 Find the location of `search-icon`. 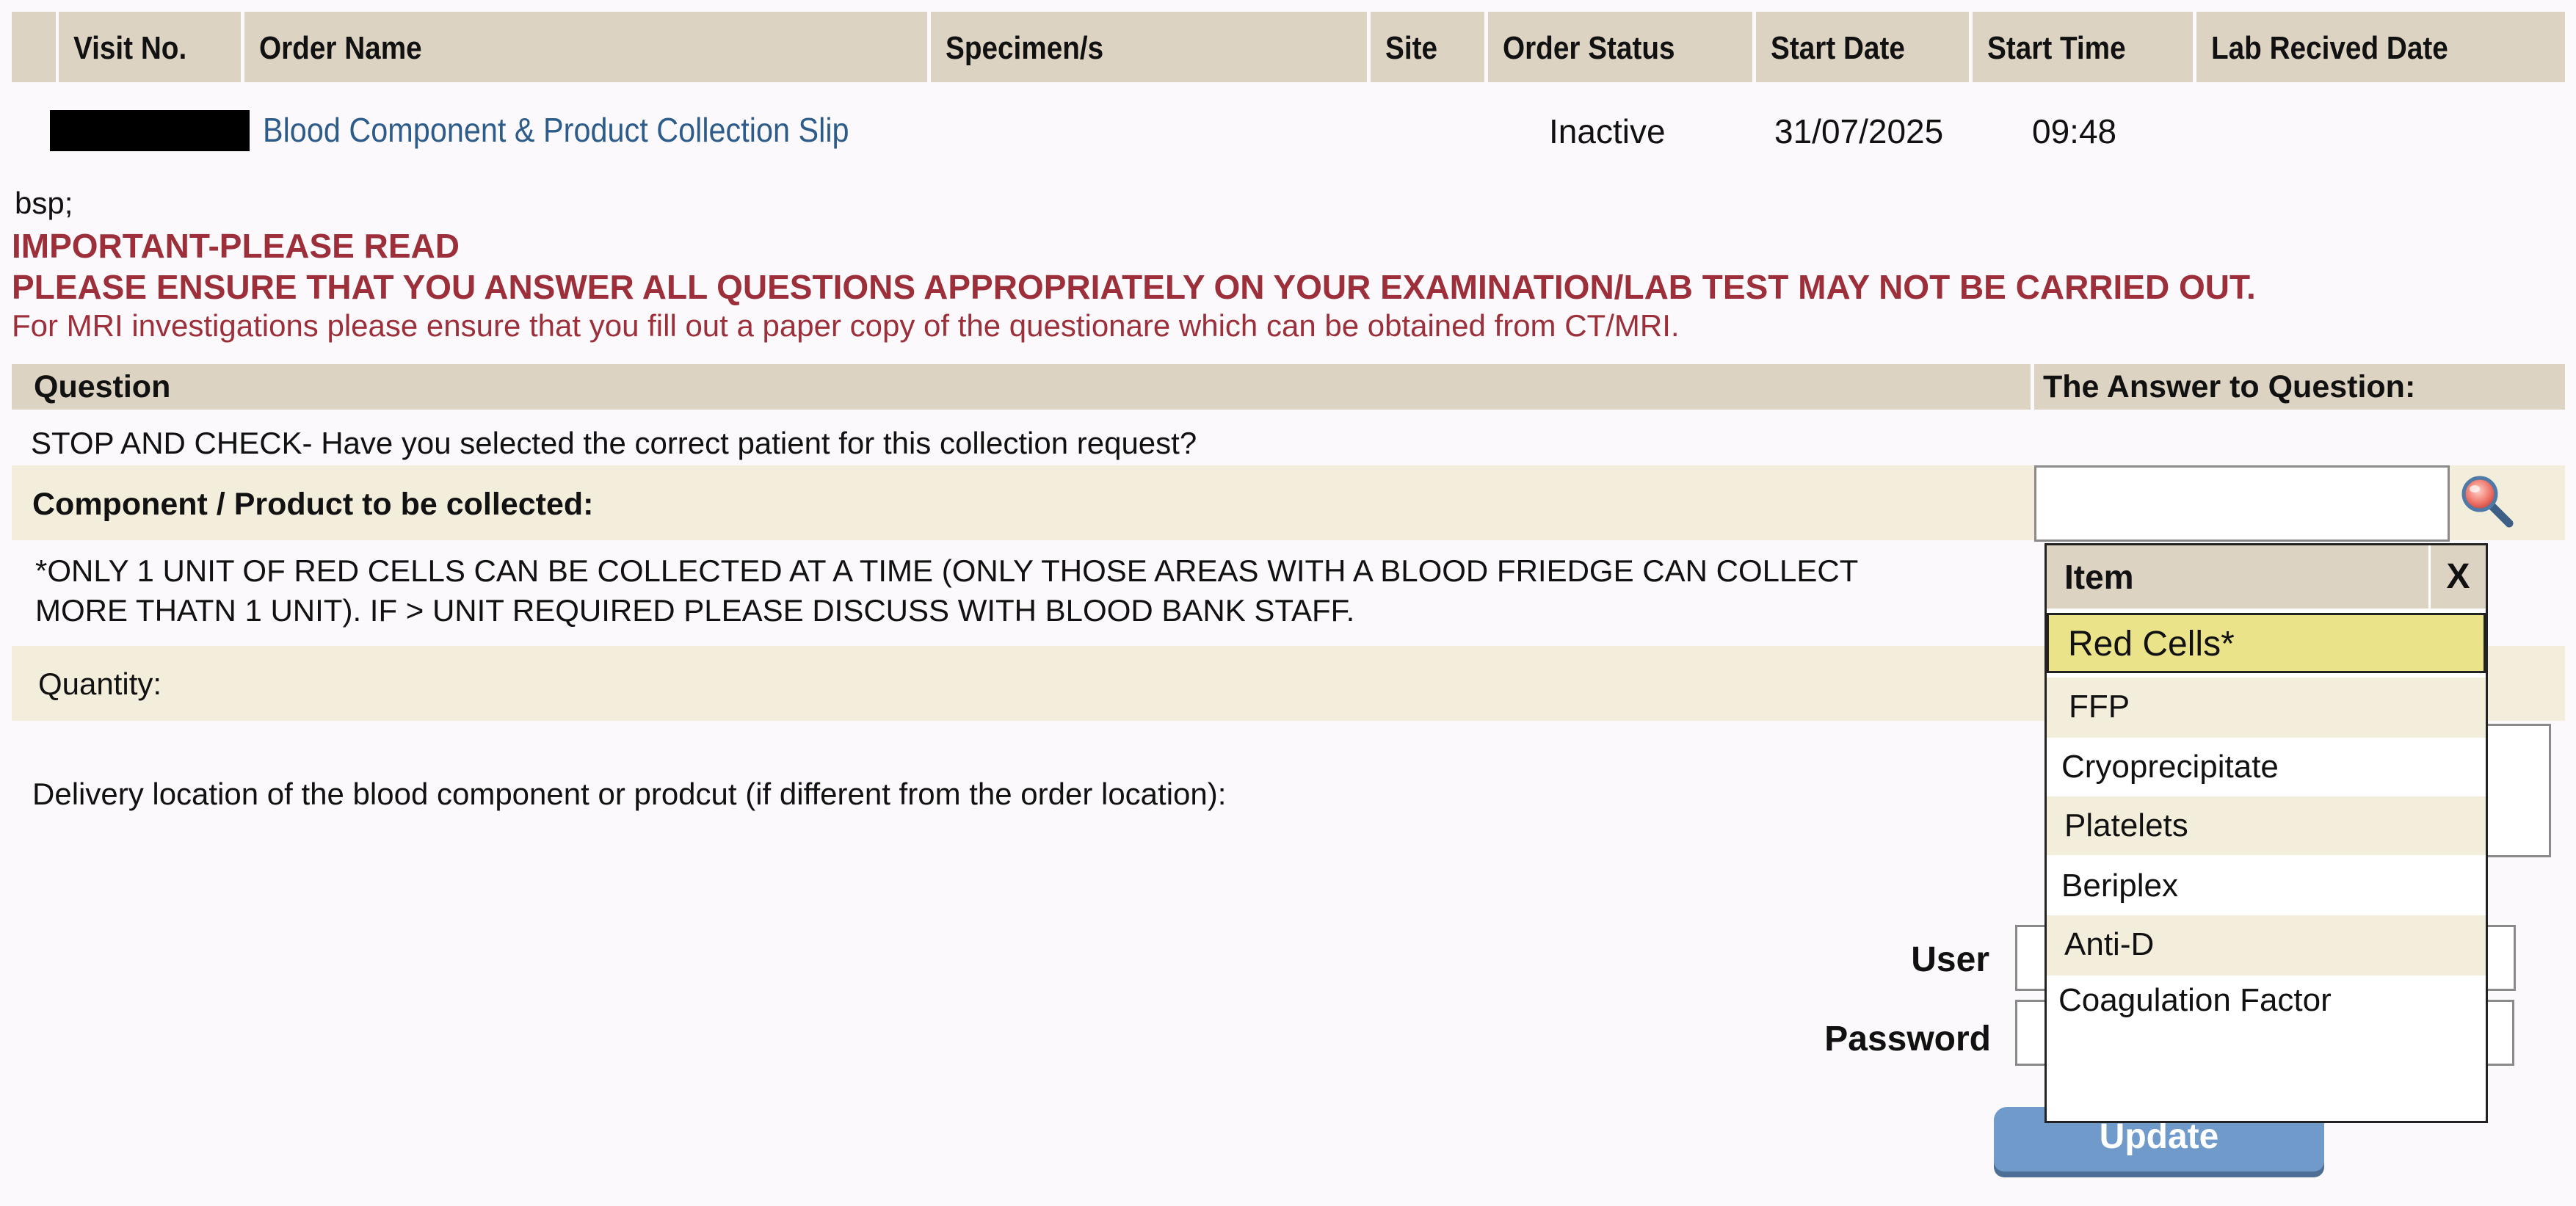

search-icon is located at coordinates (2487, 501).